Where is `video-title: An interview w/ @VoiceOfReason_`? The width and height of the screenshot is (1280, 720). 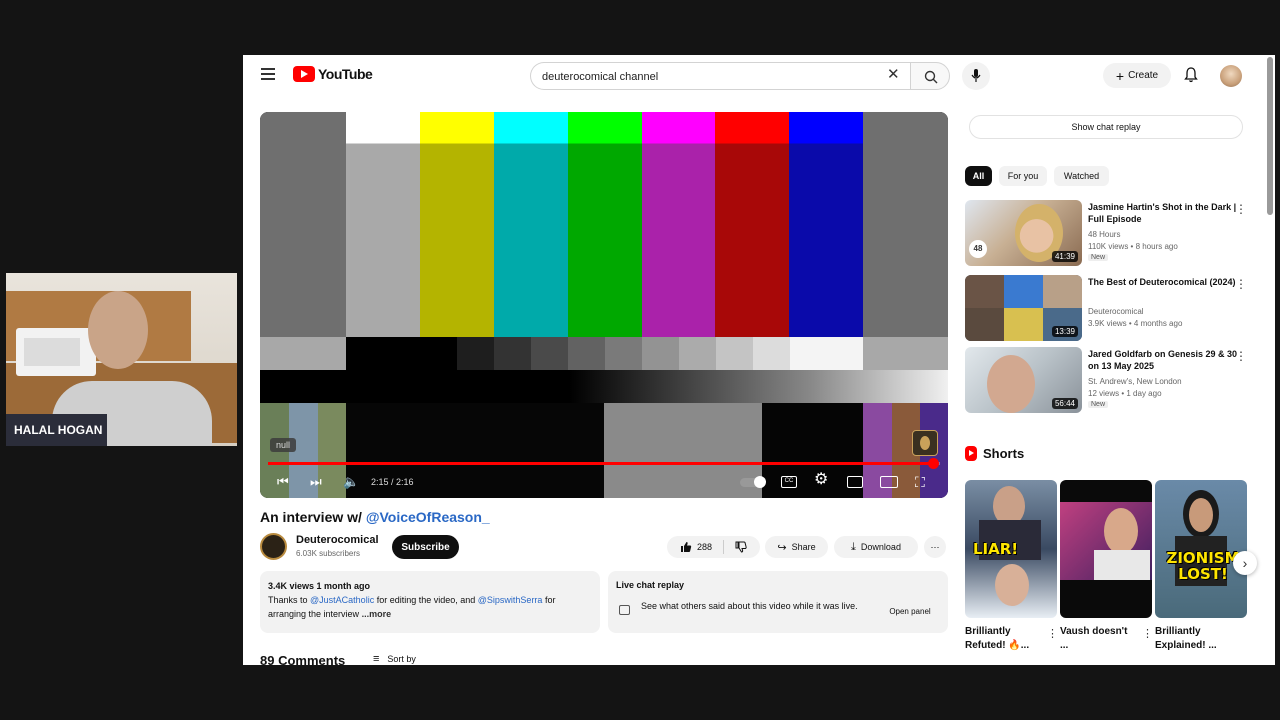 video-title: An interview w/ @VoiceOfReason_ is located at coordinates (375, 517).